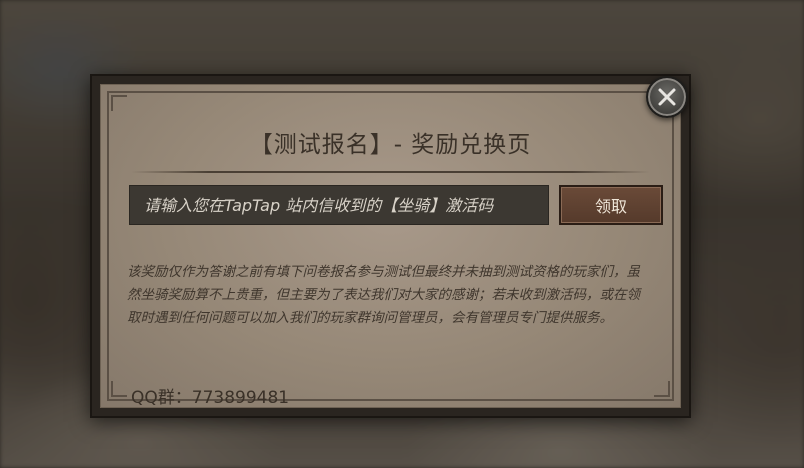 This screenshot has width=804, height=468. I want to click on close-icon, so click(667, 97).